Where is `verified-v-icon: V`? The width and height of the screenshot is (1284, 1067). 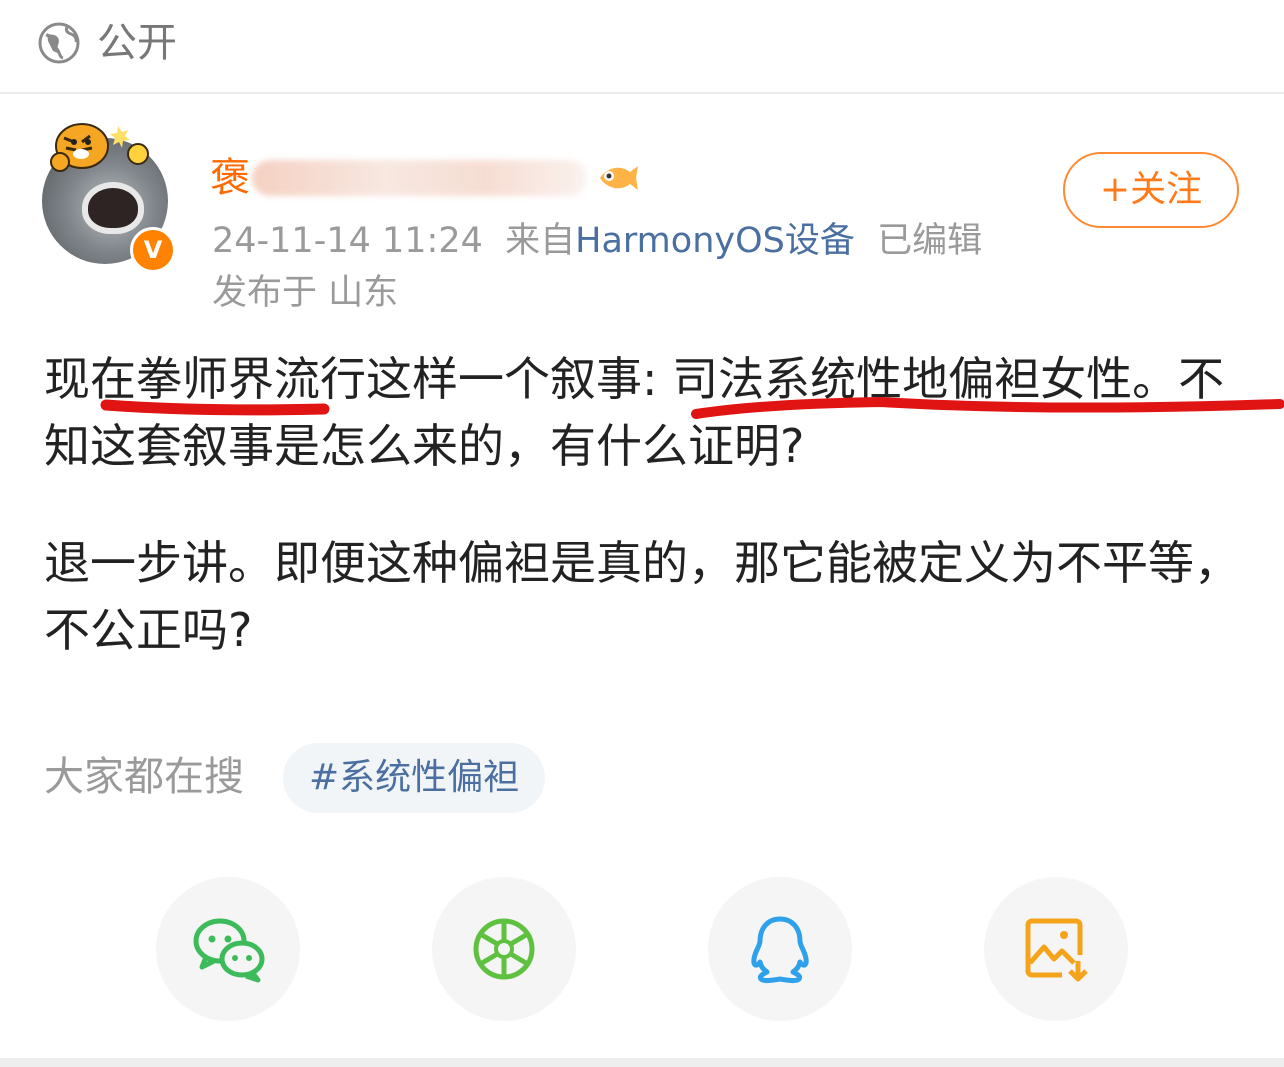 verified-v-icon: V is located at coordinates (153, 250).